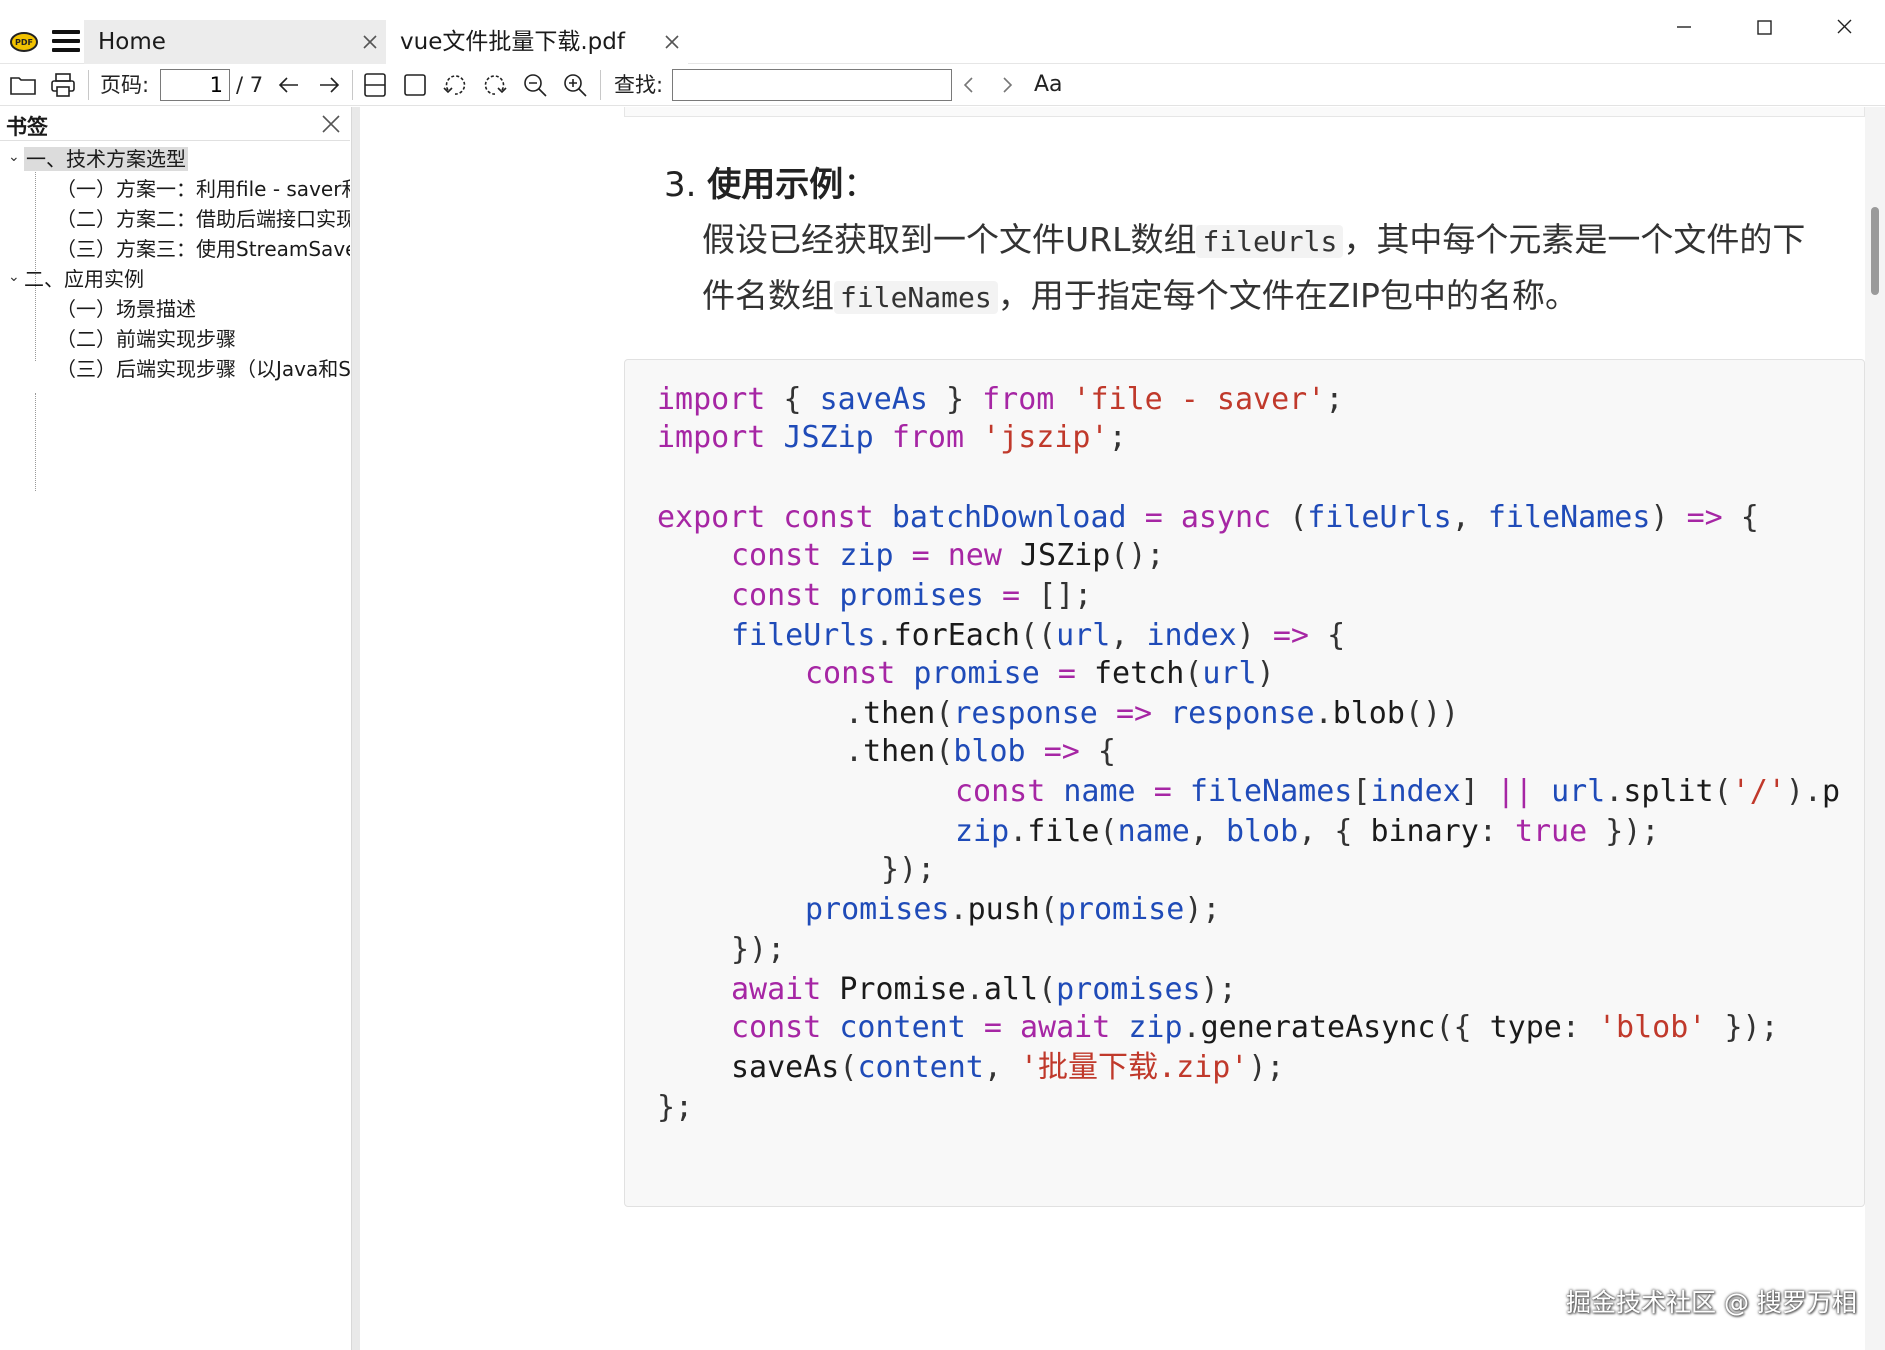 Image resolution: width=1885 pixels, height=1350 pixels. Describe the element at coordinates (370, 42) in the screenshot. I see `tab-home-close-icon` at that location.